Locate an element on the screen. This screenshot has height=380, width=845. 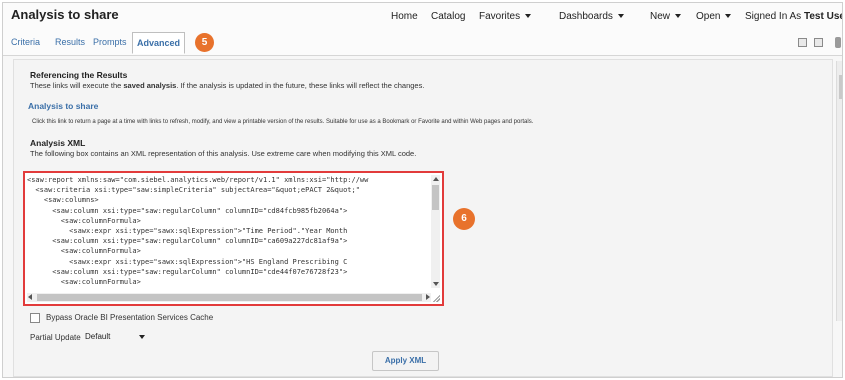
nav-favorites: Favorites is located at coordinates (505, 16).